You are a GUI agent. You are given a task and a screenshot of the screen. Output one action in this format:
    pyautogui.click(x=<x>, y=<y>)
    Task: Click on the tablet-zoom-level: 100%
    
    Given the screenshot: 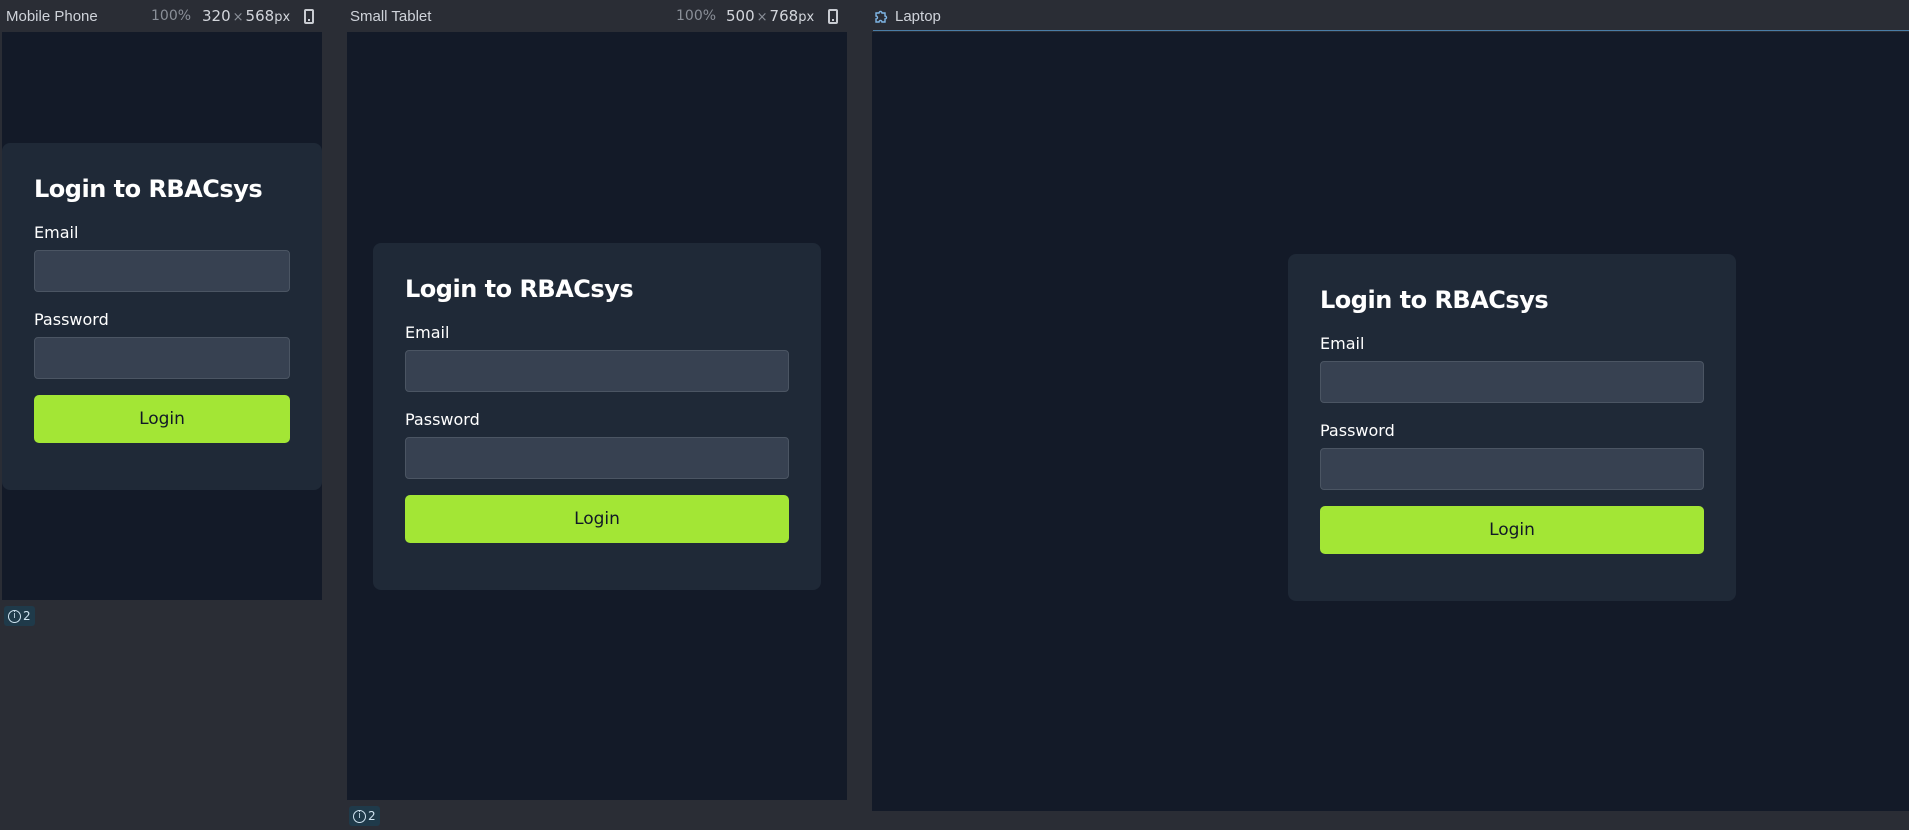 What is the action you would take?
    pyautogui.click(x=696, y=16)
    